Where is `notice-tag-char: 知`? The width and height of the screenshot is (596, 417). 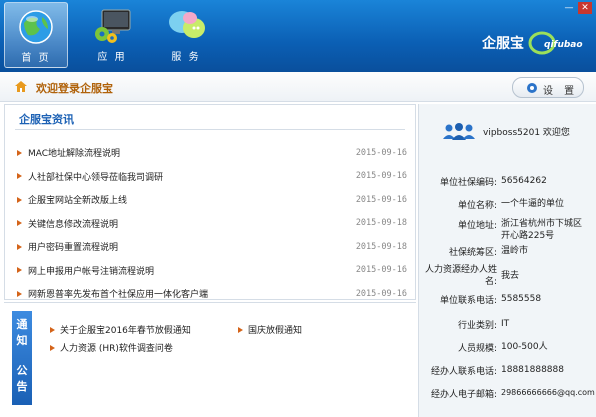 notice-tag-char: 知 is located at coordinates (22, 340).